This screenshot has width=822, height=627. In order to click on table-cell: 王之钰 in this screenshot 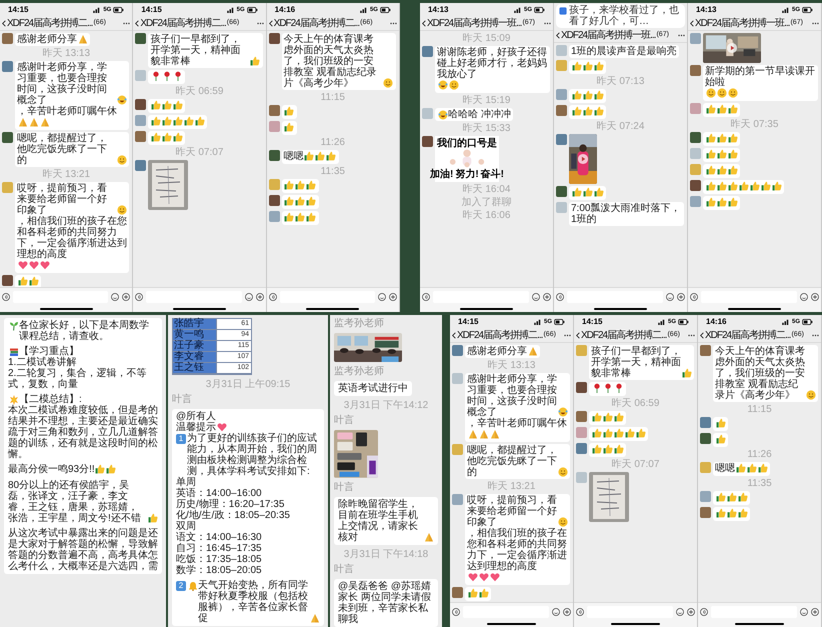, I will do `click(195, 368)`.